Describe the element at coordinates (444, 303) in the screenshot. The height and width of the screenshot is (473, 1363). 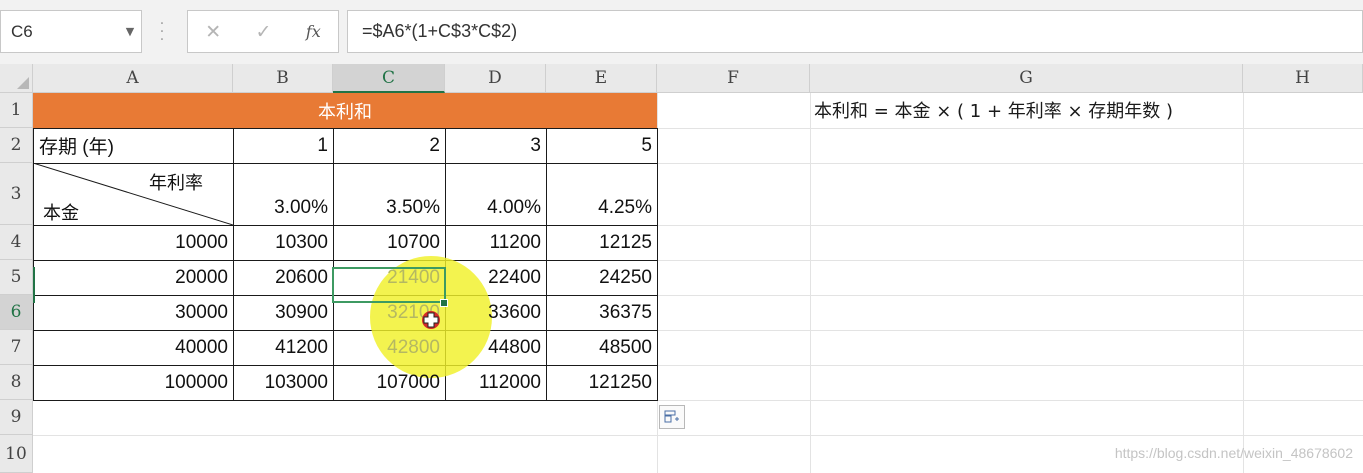
I see `fill-handle` at that location.